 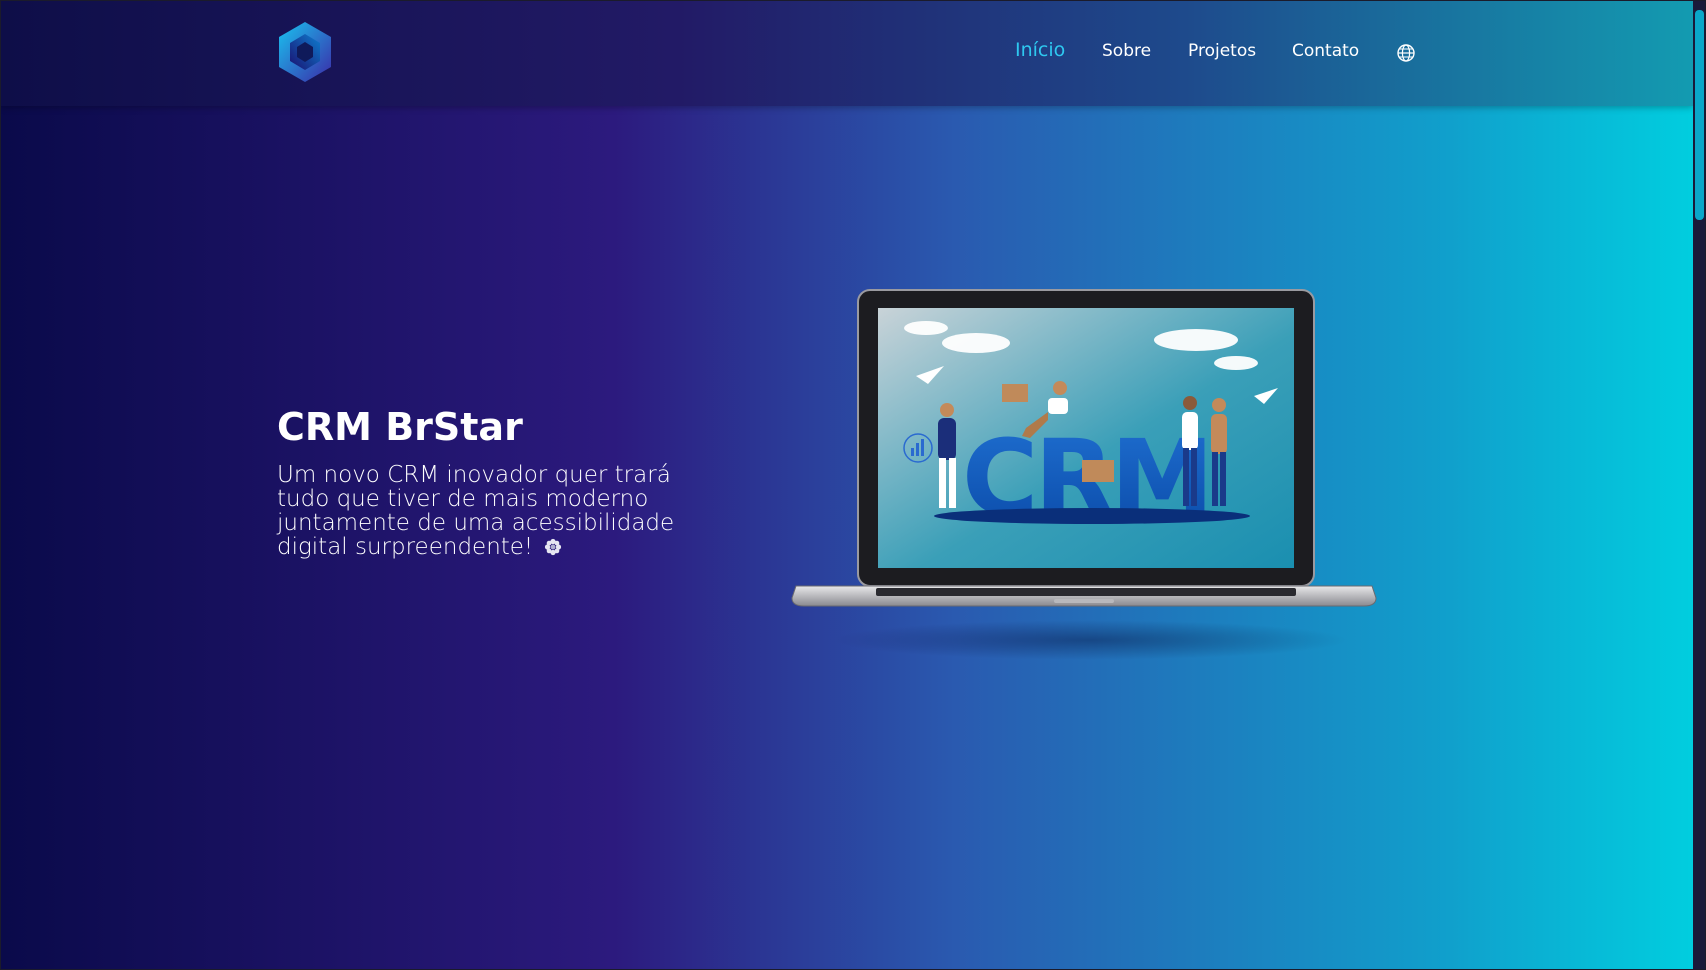 I want to click on nav-item-sobre: Sobre, so click(x=1126, y=51).